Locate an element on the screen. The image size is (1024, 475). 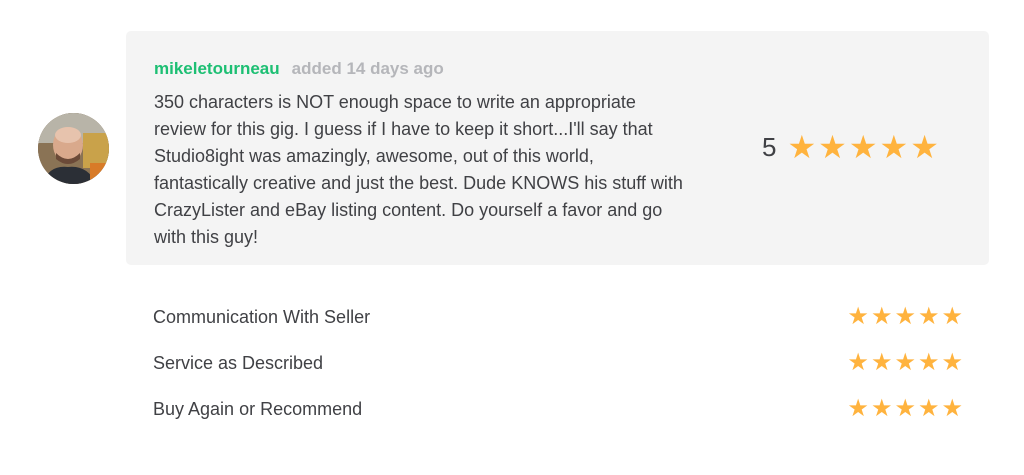
breakdown-row-communication: Communication With Seller ★ ★ ★ ★ ★ is located at coordinates (558, 317).